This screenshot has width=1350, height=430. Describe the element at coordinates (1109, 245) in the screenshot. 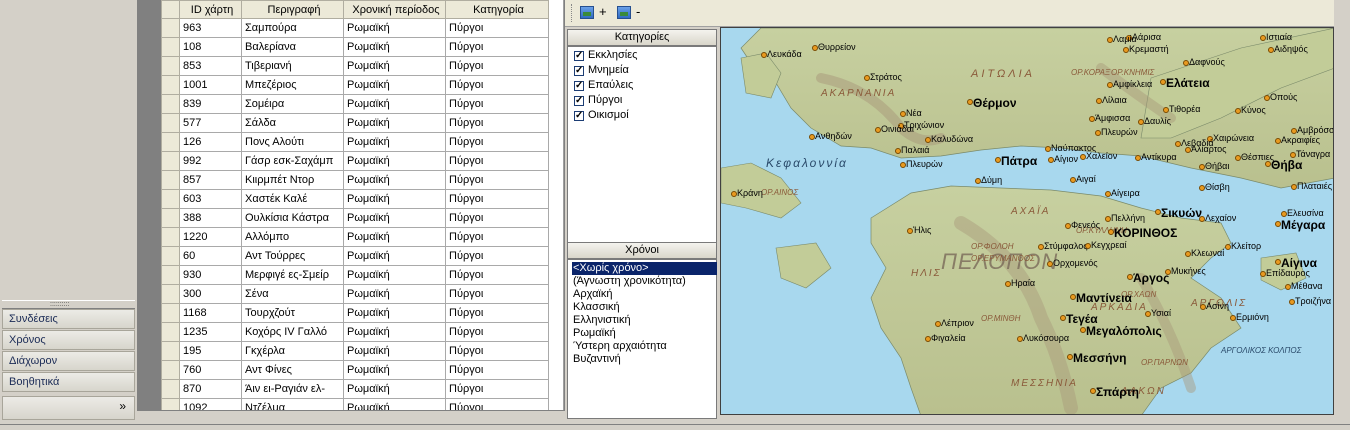

I see `city-label: Κεγχρεαί` at that location.